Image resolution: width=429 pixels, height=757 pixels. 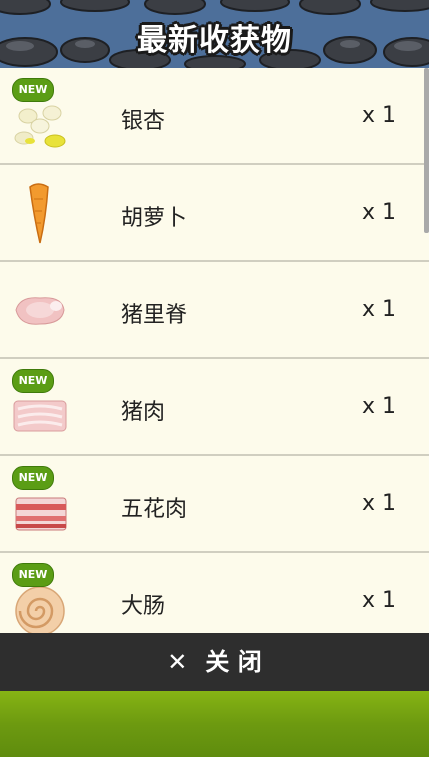 What do you see at coordinates (214, 407) in the screenshot?
I see `list-item: NEW 猪肉 x 1` at bounding box center [214, 407].